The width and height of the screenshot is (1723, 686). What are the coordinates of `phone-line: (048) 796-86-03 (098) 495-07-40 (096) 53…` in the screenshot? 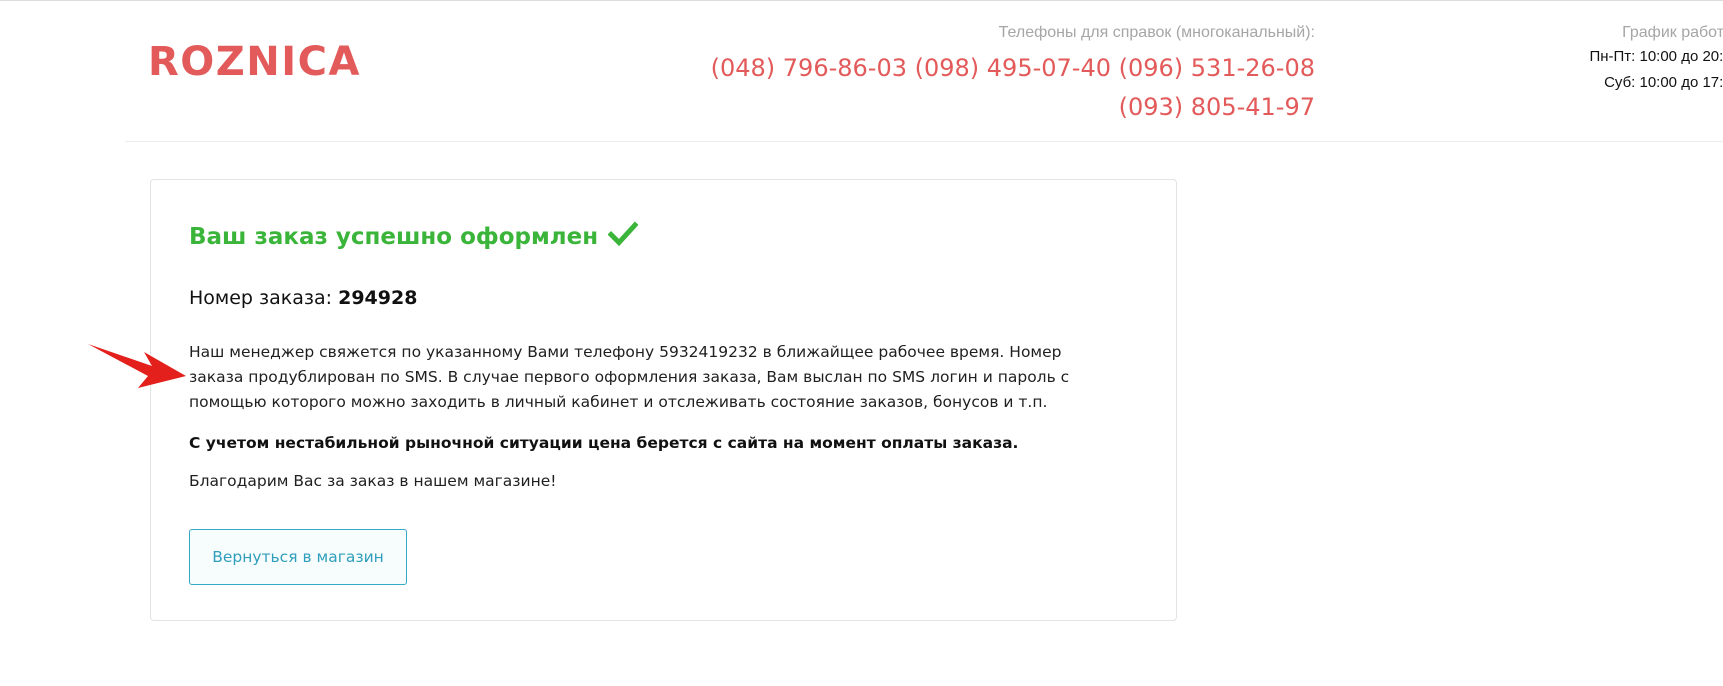 It's located at (1013, 68).